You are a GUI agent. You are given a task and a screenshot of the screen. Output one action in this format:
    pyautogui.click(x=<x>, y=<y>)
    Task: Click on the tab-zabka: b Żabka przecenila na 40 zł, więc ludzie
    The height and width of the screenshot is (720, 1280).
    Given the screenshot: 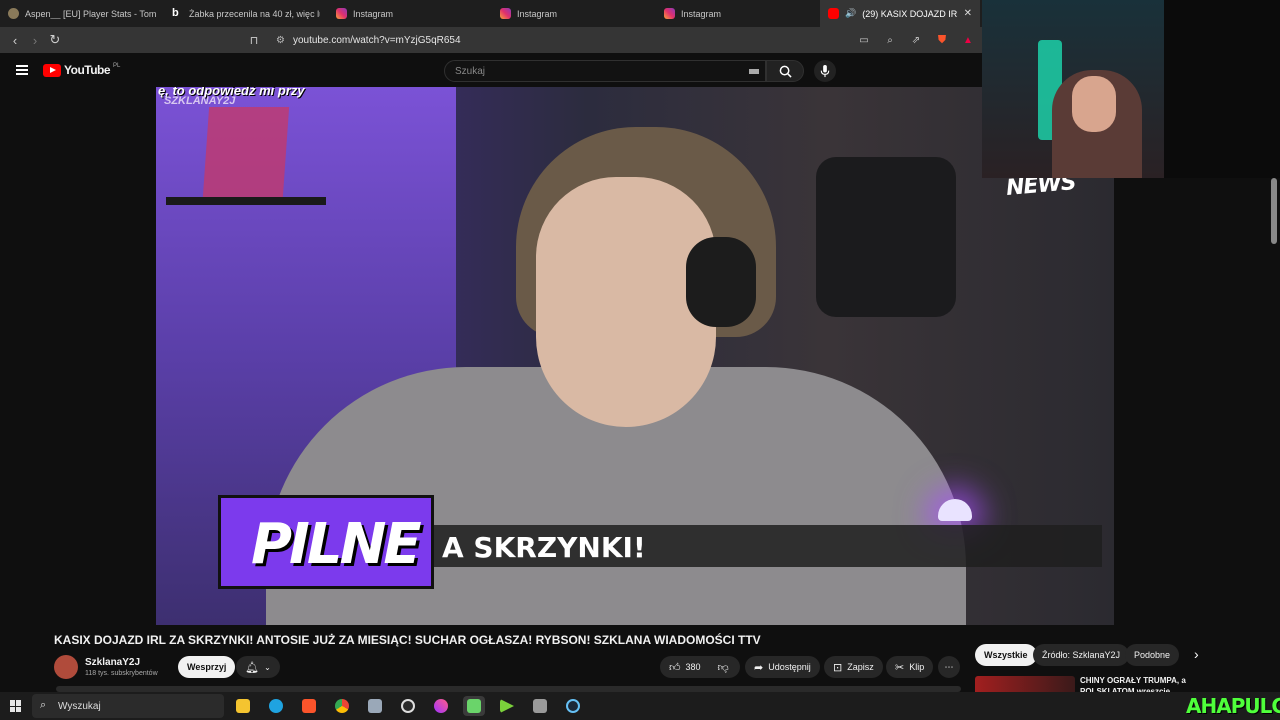 What is the action you would take?
    pyautogui.click(x=246, y=13)
    